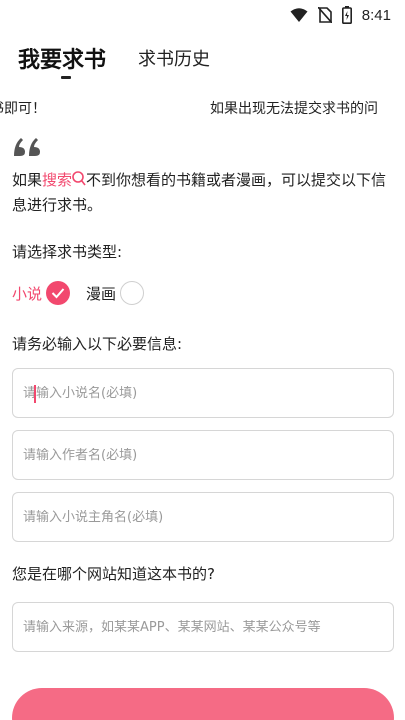 The image size is (405, 720). I want to click on text-caret, so click(35, 394).